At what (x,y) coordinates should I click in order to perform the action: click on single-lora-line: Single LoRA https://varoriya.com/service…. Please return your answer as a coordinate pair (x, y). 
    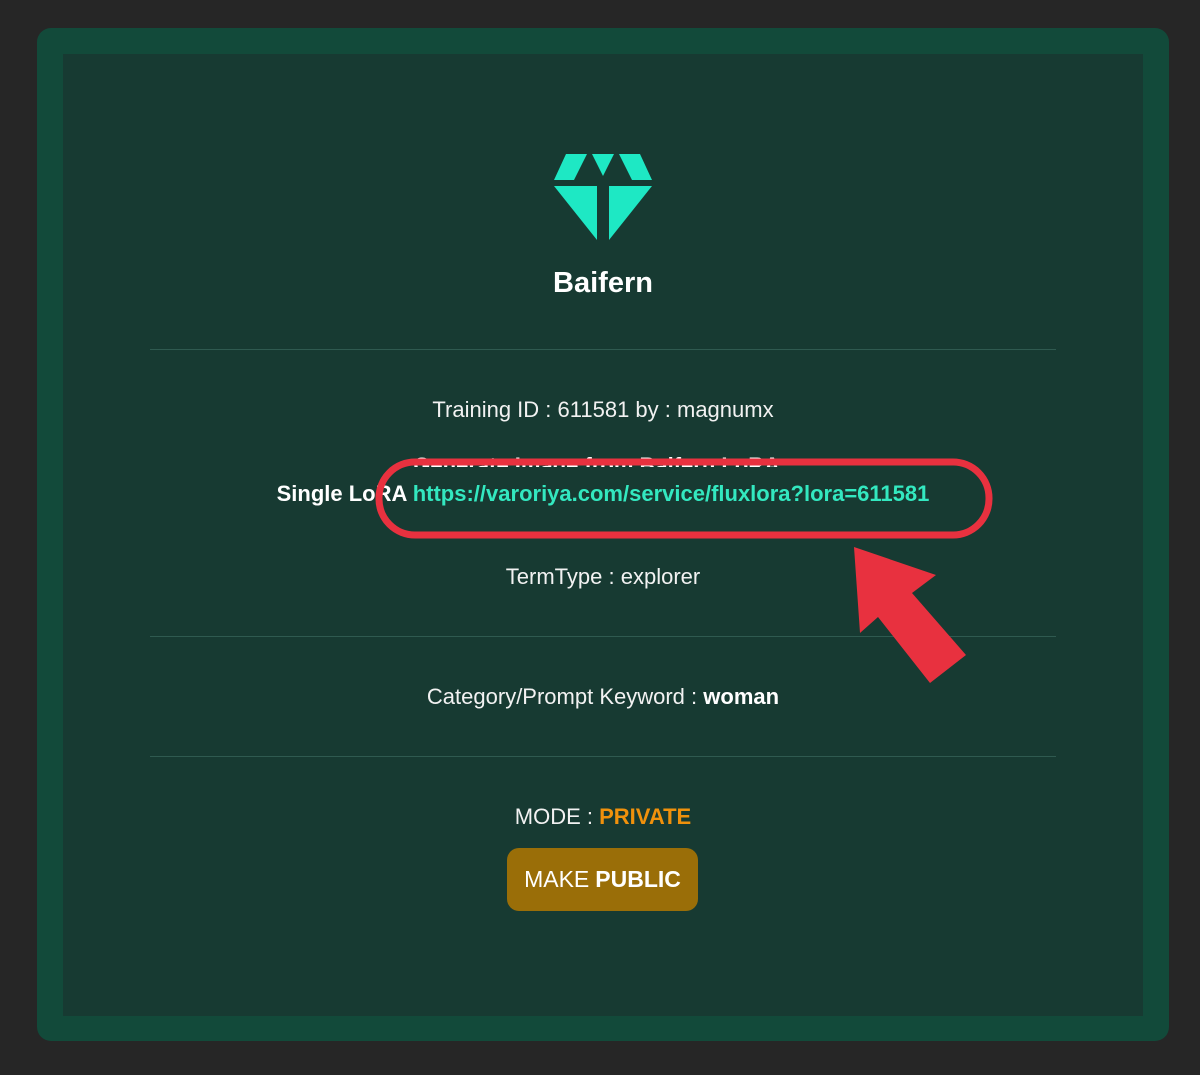
    Looking at the image, I should click on (603, 494).